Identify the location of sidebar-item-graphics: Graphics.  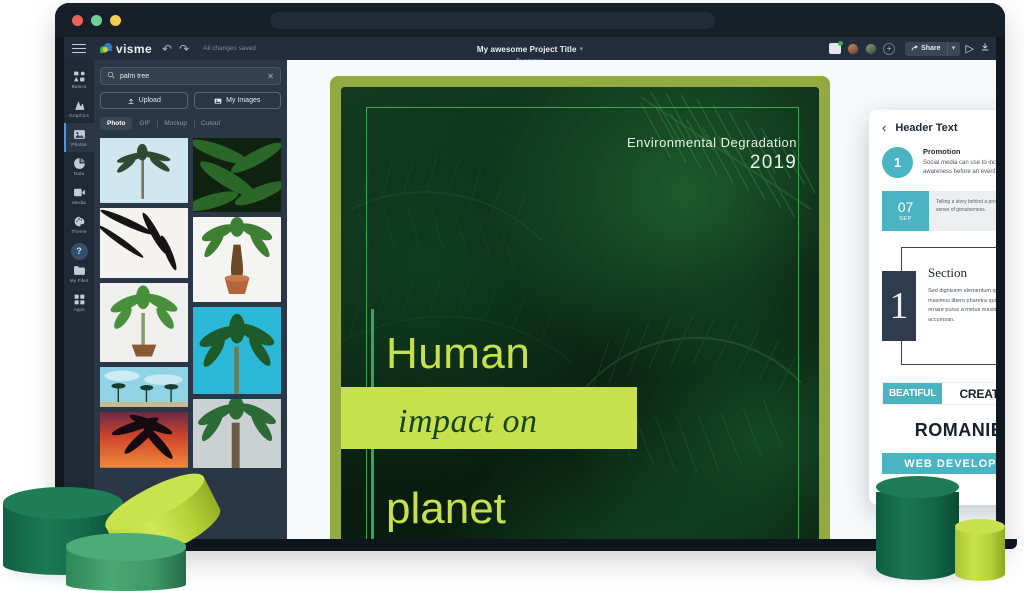
(79, 108).